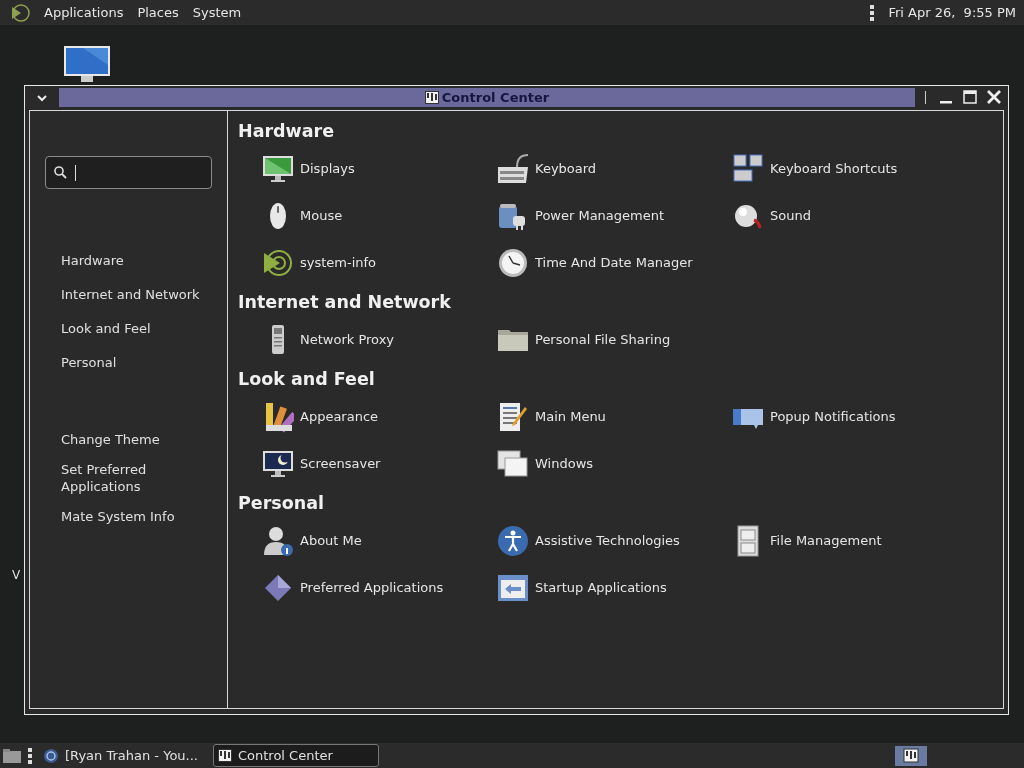 This screenshot has width=1024, height=768. Describe the element at coordinates (600, 215) in the screenshot. I see `applet-label: Power Management` at that location.